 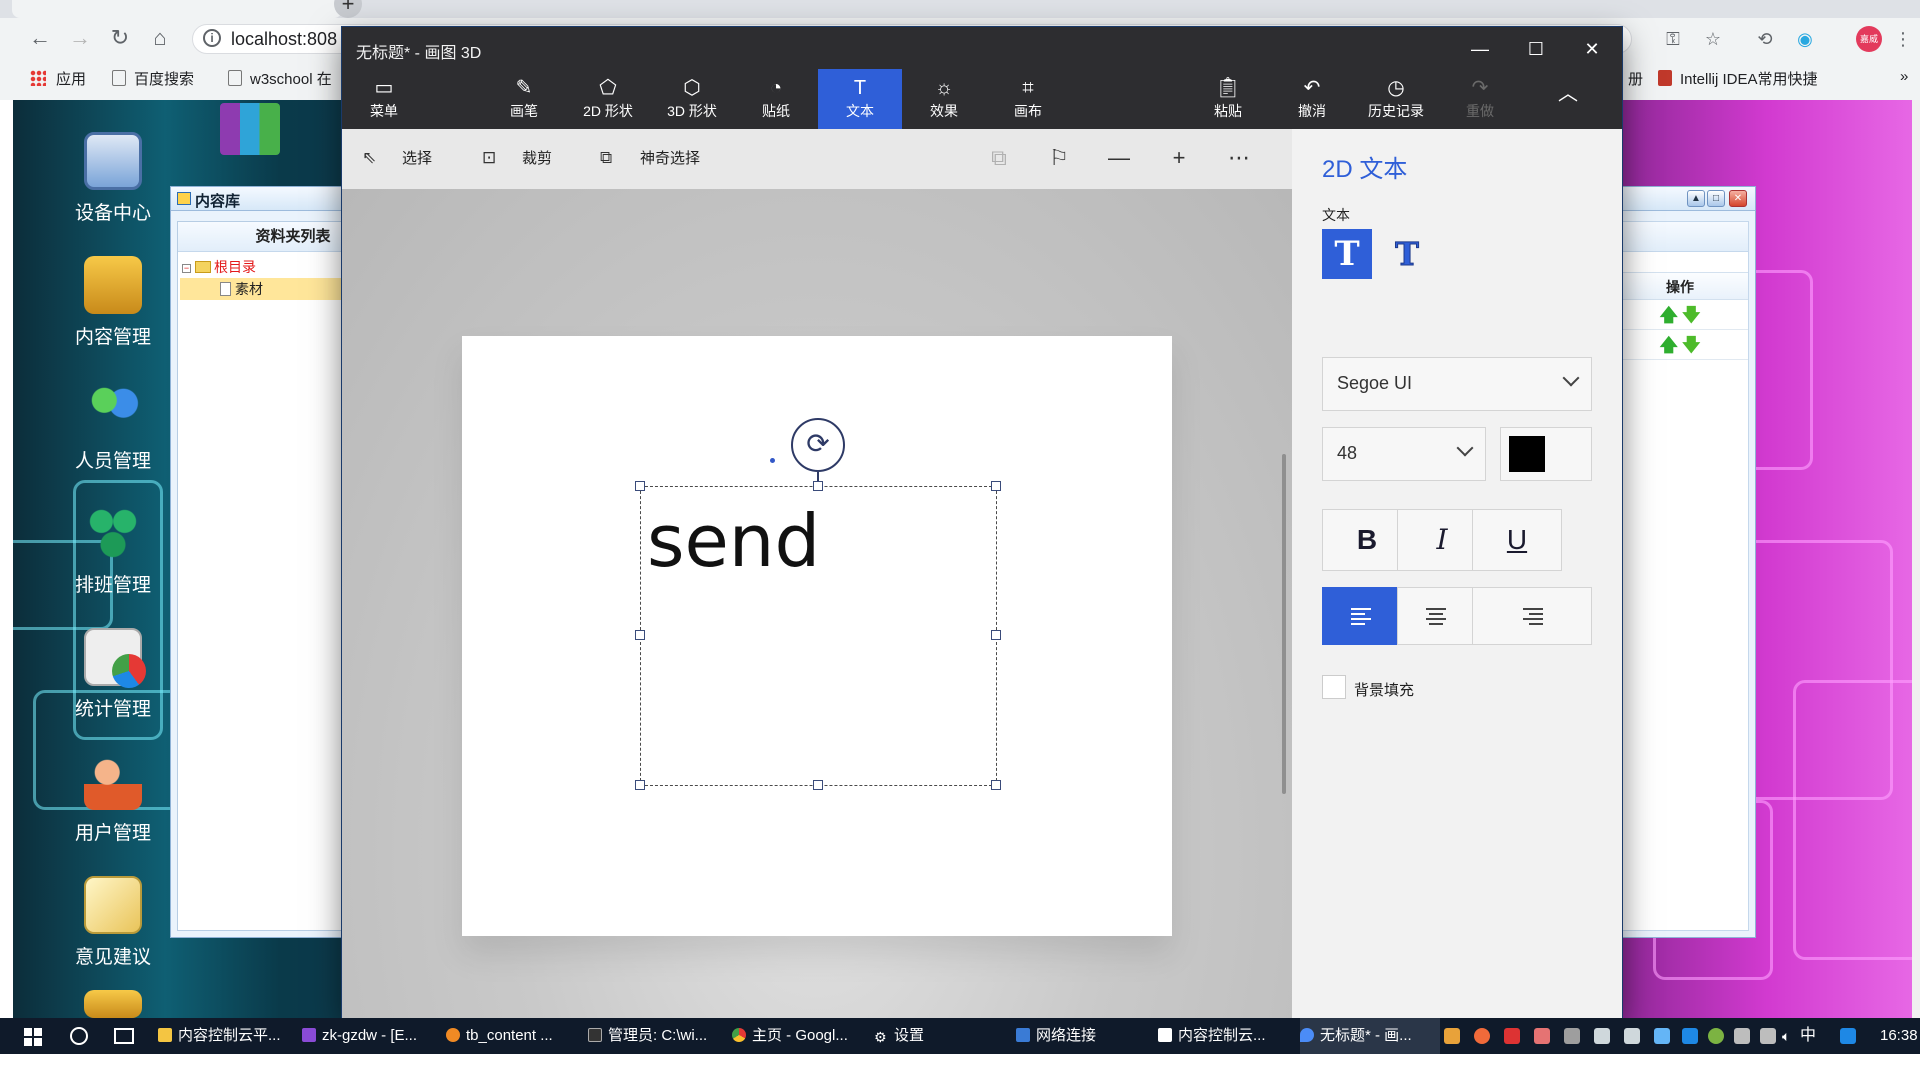 What do you see at coordinates (212, 38) in the screenshot?
I see `info-icon: i` at bounding box center [212, 38].